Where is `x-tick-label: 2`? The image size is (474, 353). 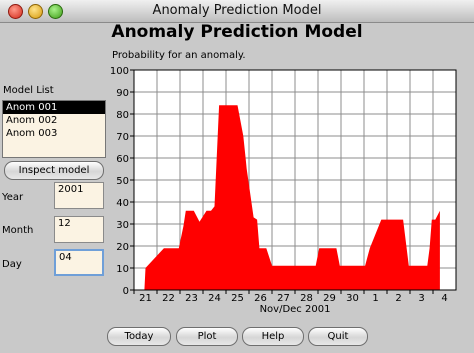
x-tick-label: 2 is located at coordinates (398, 298).